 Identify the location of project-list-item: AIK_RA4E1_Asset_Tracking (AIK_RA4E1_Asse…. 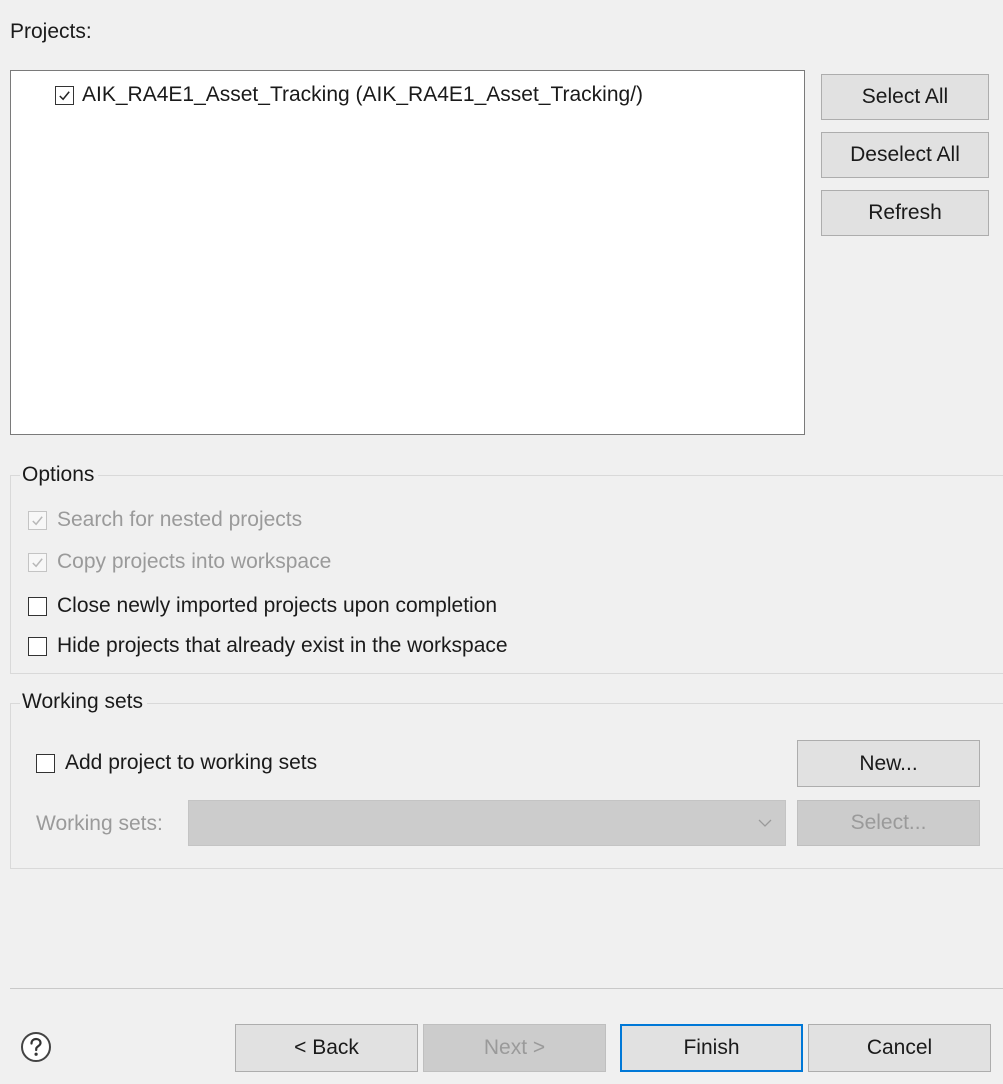
(349, 95).